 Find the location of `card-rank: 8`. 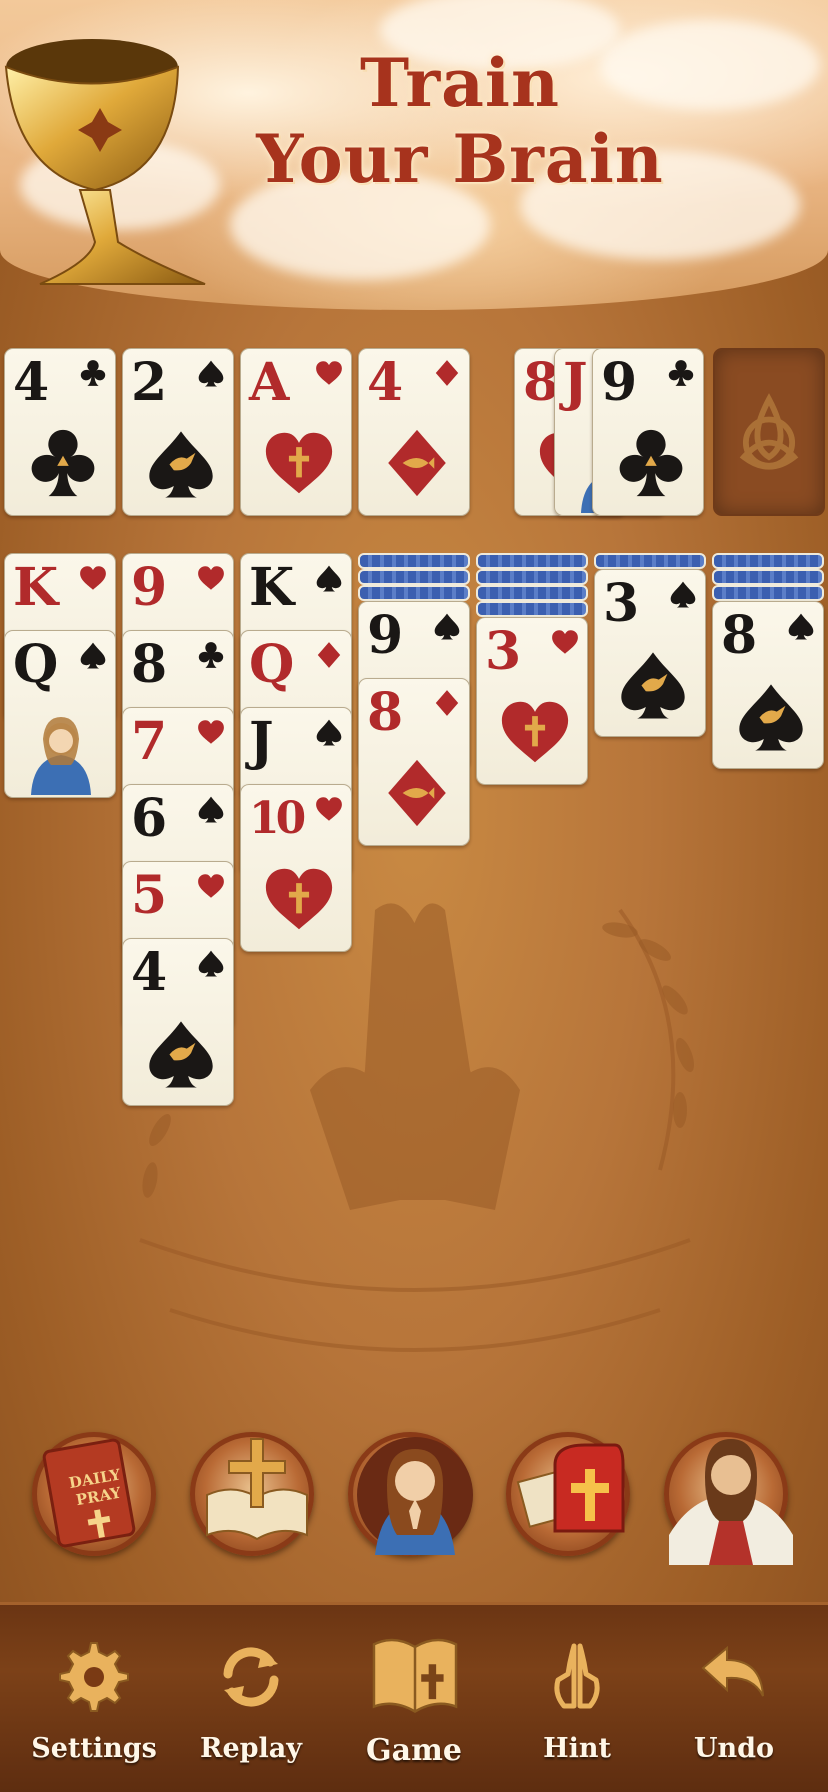

card-rank: 8 is located at coordinates (739, 635).